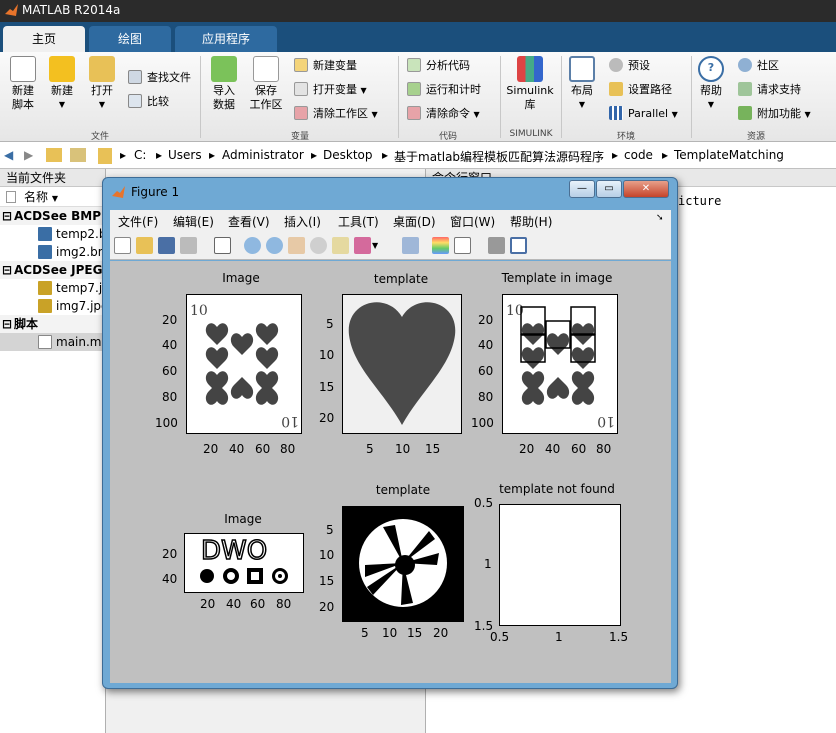  I want to click on menu-edit: 编辑(E), so click(193, 221).